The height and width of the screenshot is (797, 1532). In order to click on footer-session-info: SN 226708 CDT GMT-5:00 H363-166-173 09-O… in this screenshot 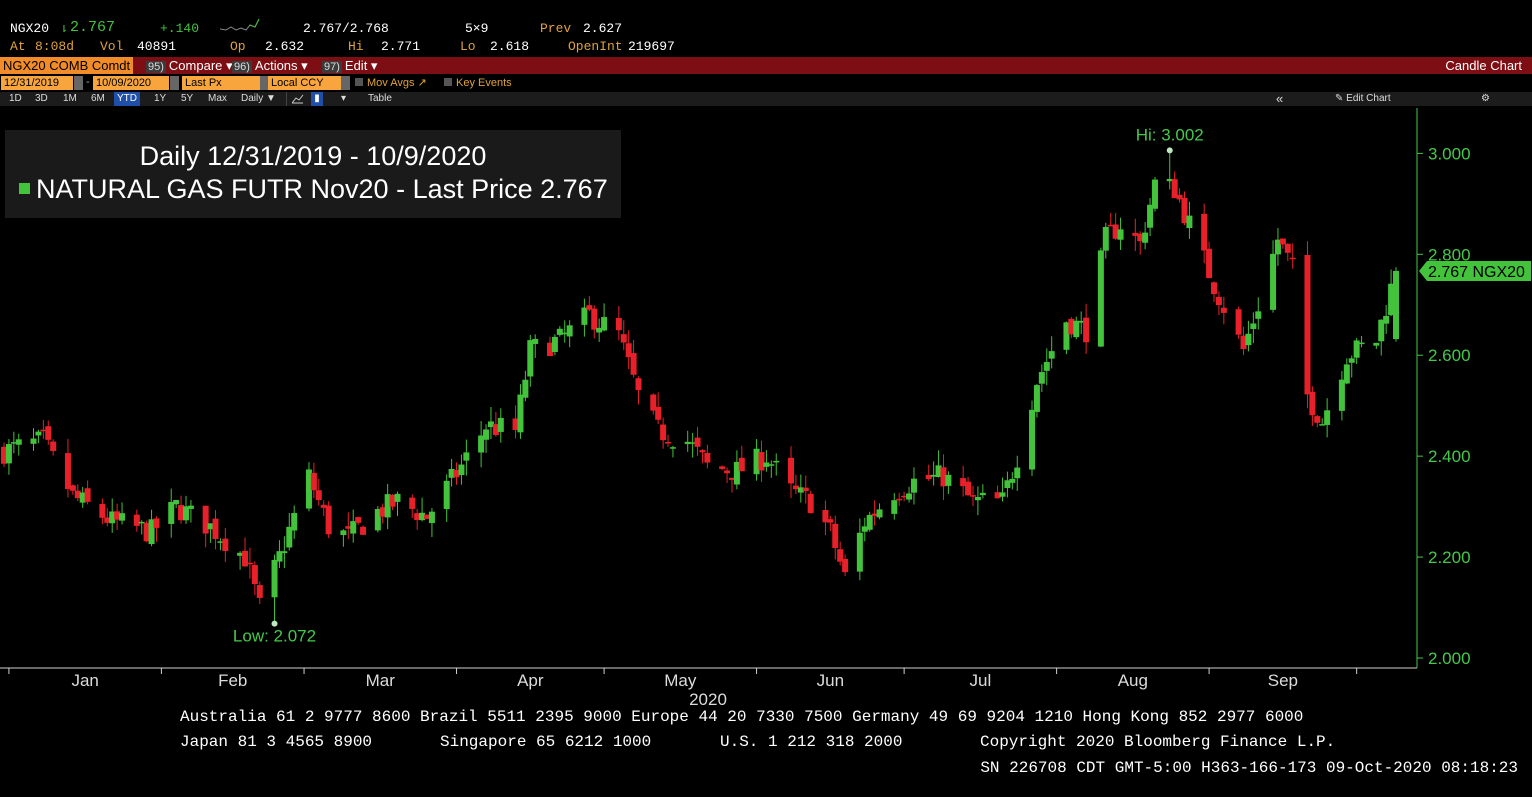, I will do `click(1249, 768)`.